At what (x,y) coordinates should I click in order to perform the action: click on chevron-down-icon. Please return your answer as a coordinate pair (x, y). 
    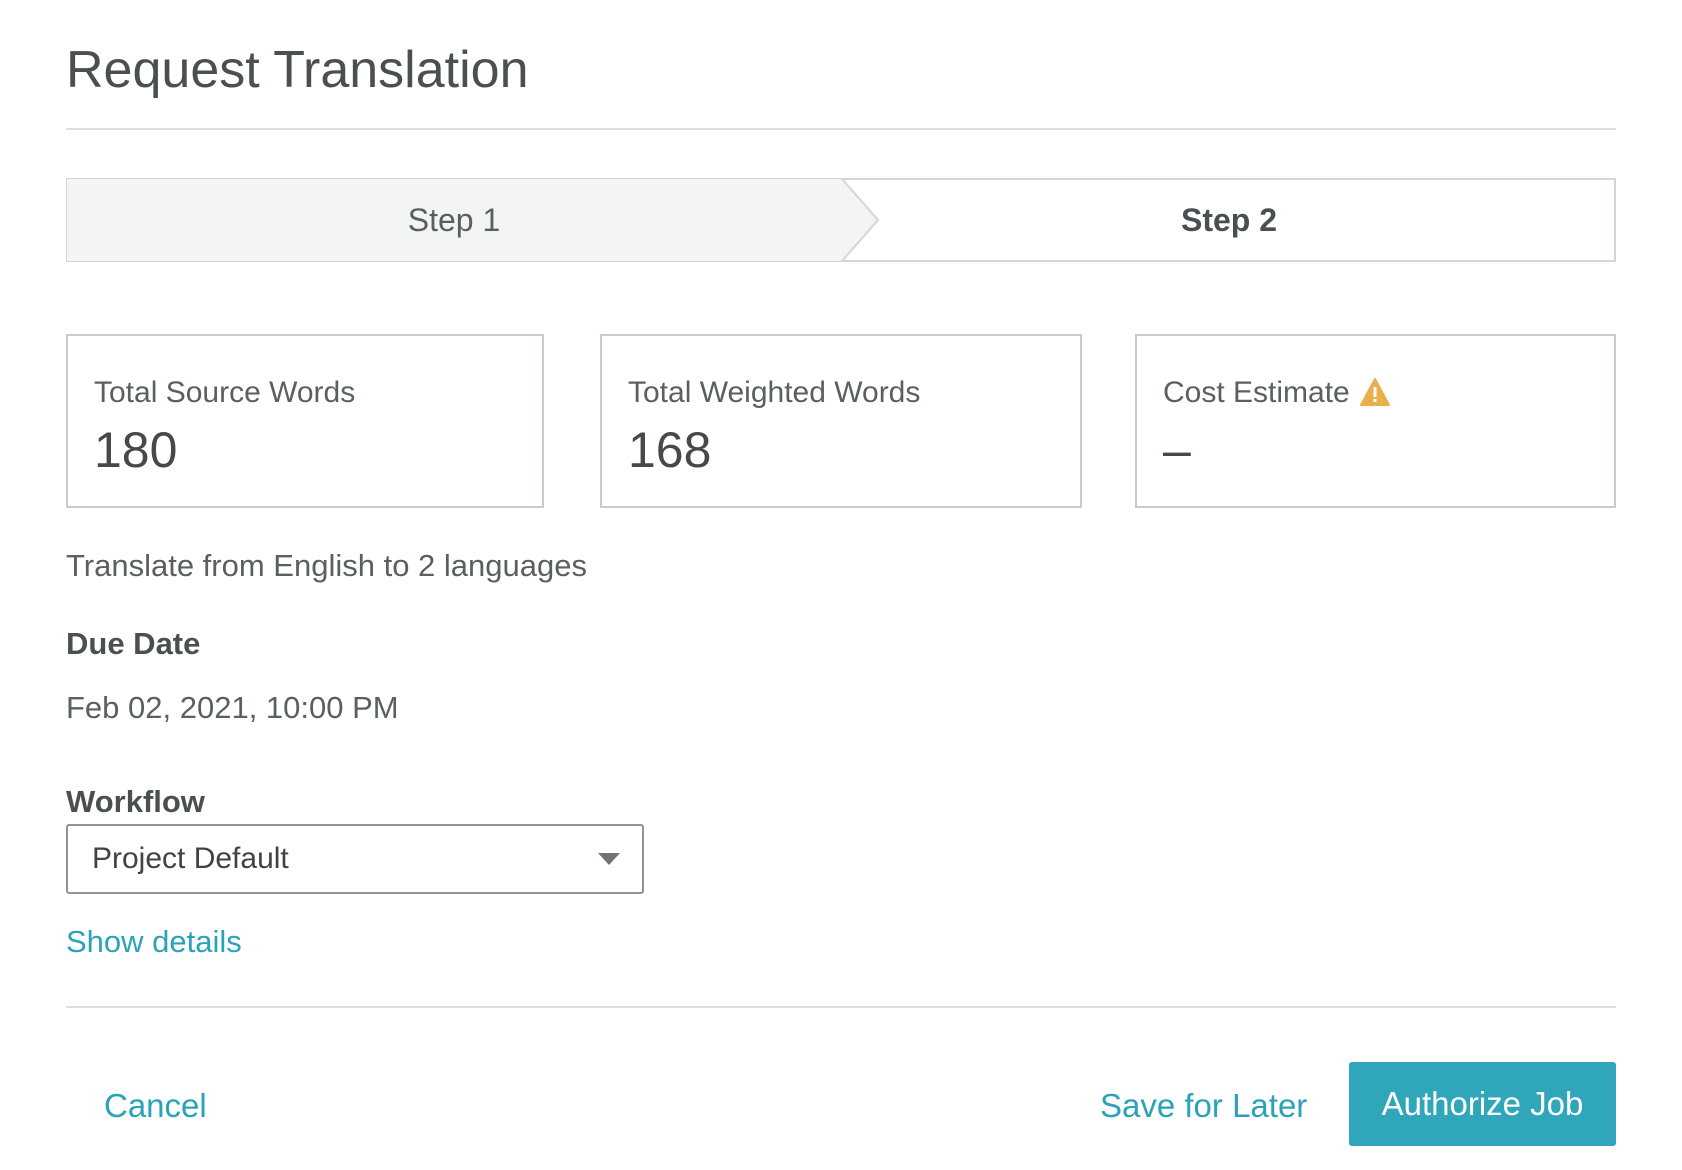
    Looking at the image, I should click on (609, 859).